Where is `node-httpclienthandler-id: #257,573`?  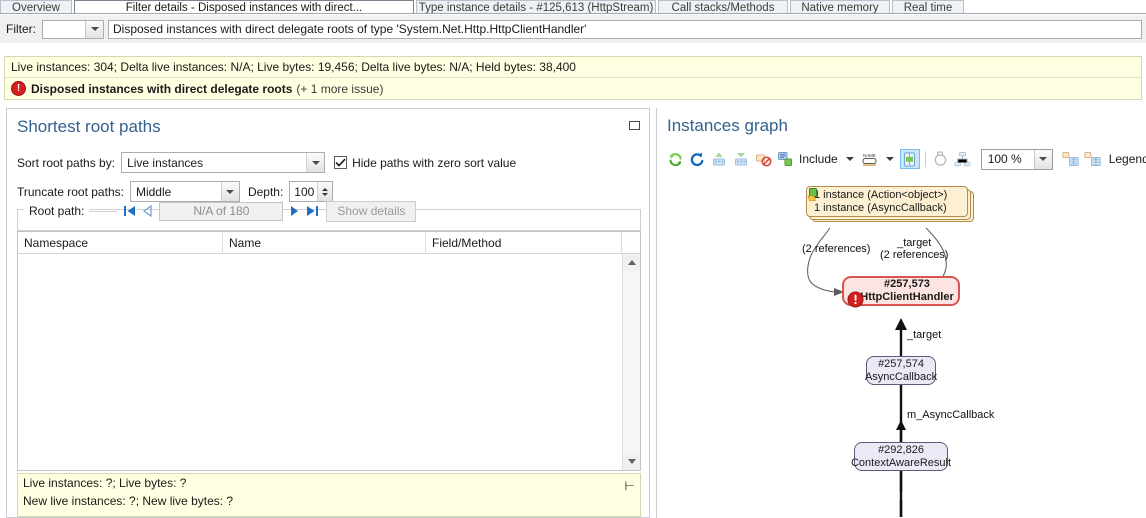
node-httpclienthandler-id: #257,573 is located at coordinates (907, 284).